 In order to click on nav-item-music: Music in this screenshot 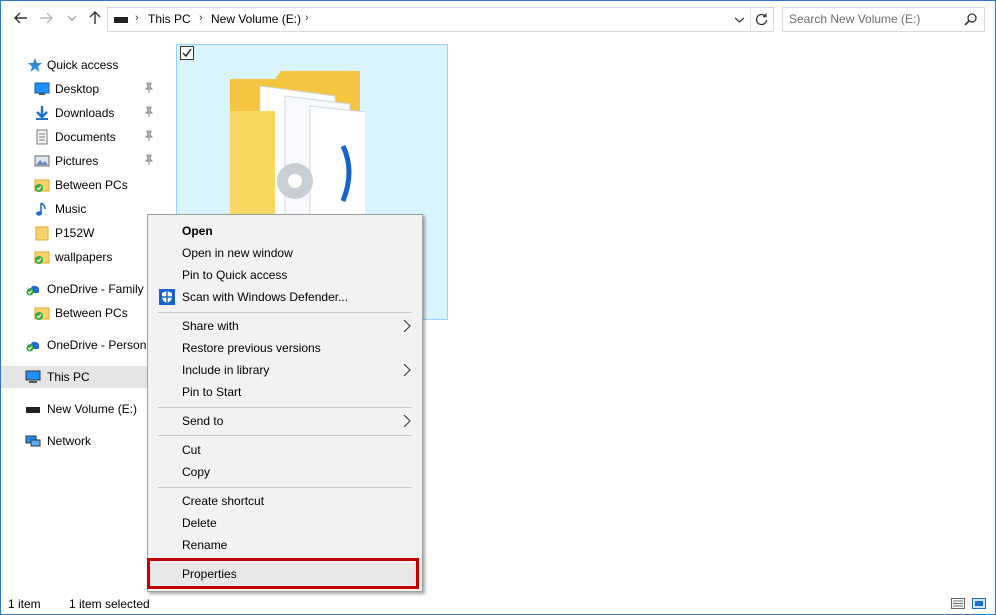, I will do `click(81, 209)`.